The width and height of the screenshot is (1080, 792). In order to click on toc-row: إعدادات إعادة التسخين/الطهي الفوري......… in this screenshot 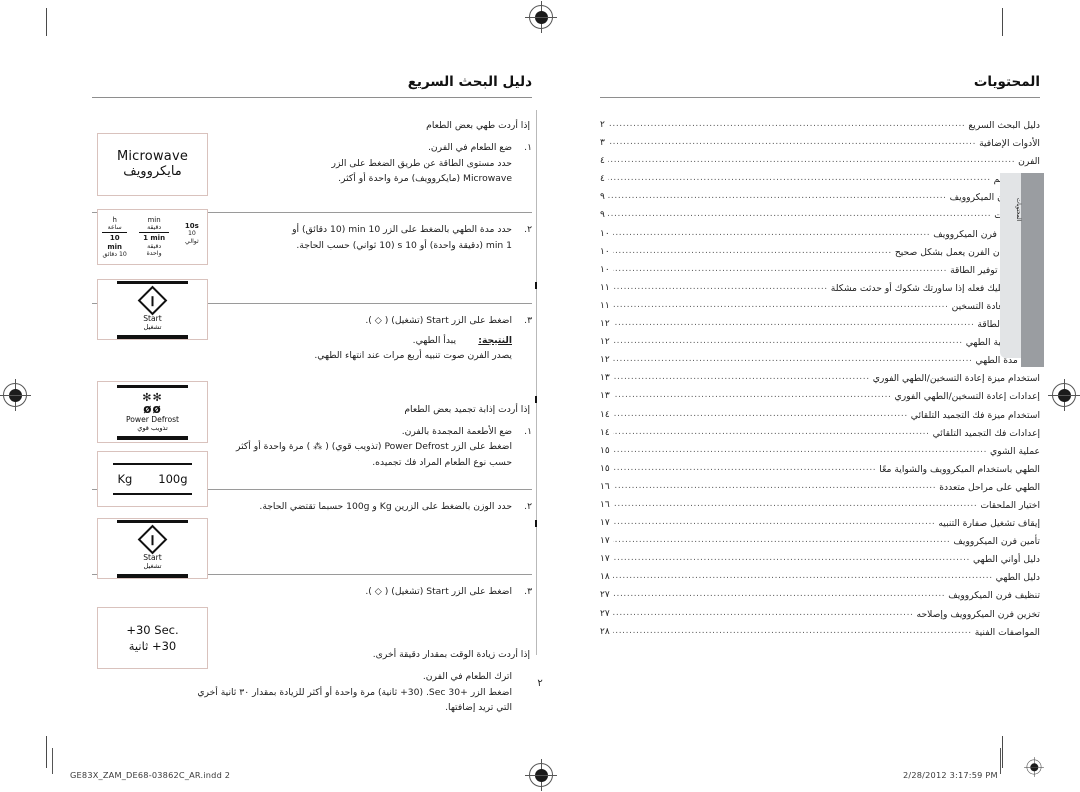, I will do `click(820, 396)`.